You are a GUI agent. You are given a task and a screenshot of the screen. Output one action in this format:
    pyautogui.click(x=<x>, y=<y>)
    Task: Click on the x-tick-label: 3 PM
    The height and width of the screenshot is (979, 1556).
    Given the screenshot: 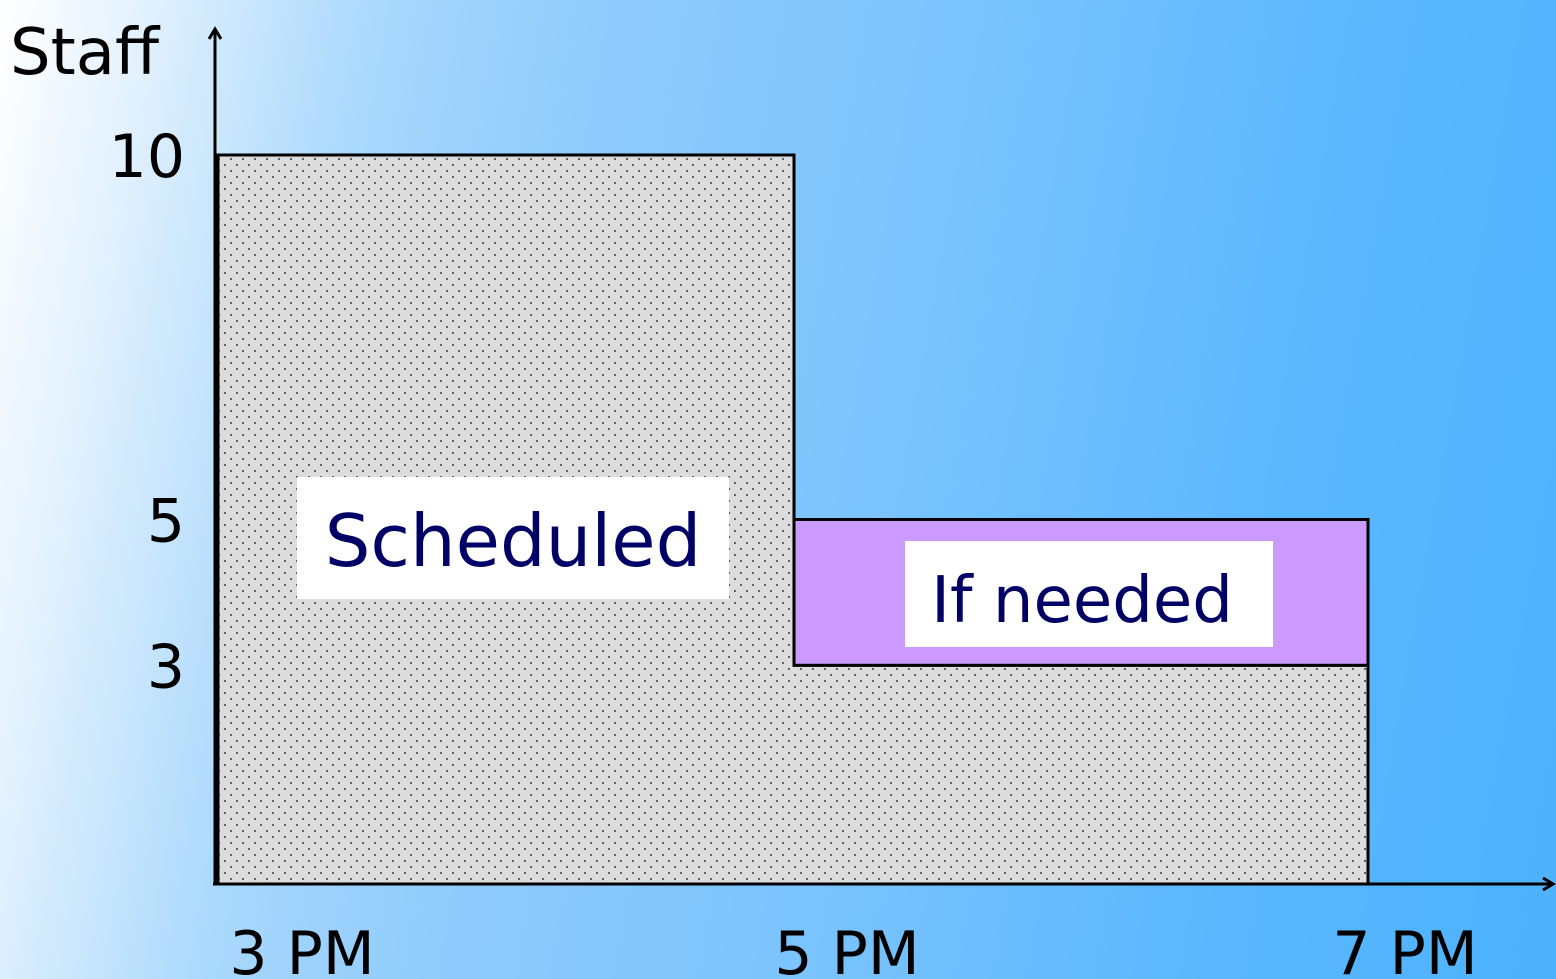 What is the action you would take?
    pyautogui.click(x=301, y=949)
    